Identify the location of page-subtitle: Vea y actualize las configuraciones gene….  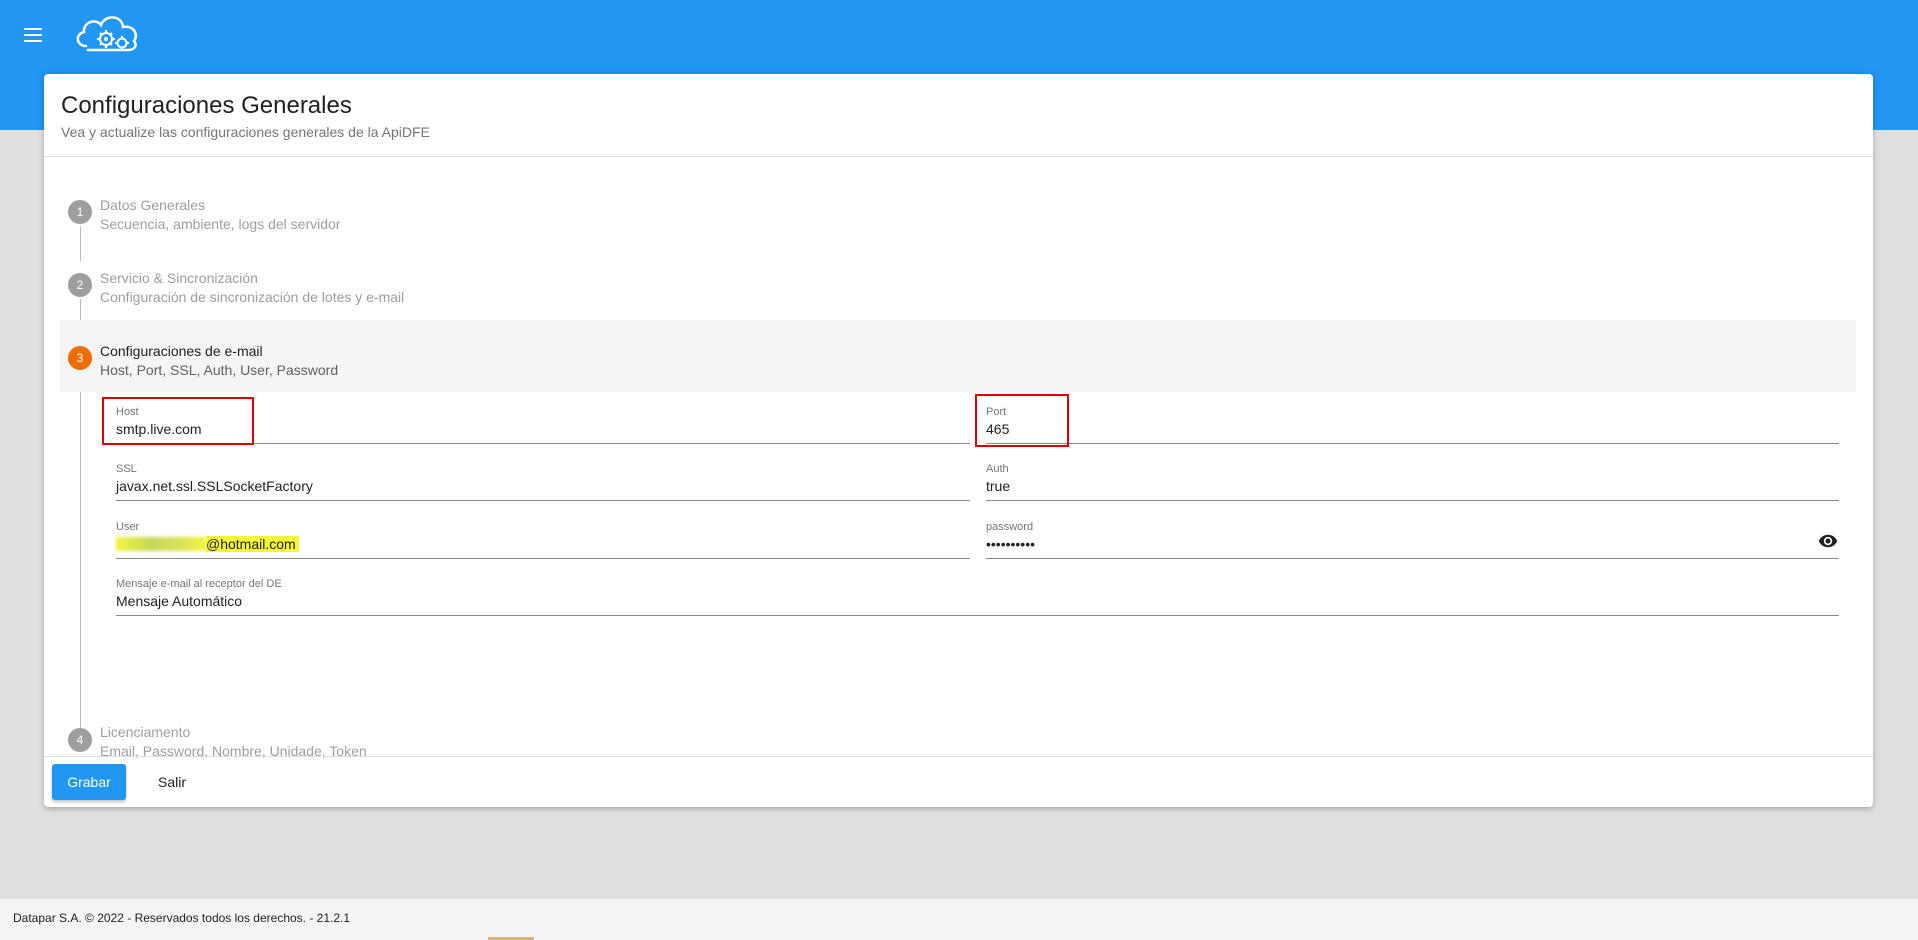
(245, 132).